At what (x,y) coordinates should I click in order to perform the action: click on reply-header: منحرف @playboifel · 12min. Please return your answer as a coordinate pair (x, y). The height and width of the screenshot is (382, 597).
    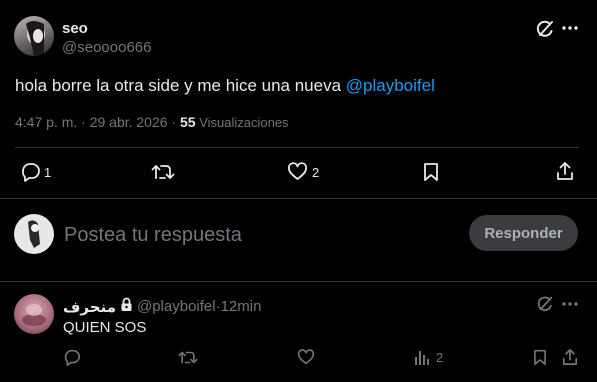
    Looking at the image, I should click on (162, 306).